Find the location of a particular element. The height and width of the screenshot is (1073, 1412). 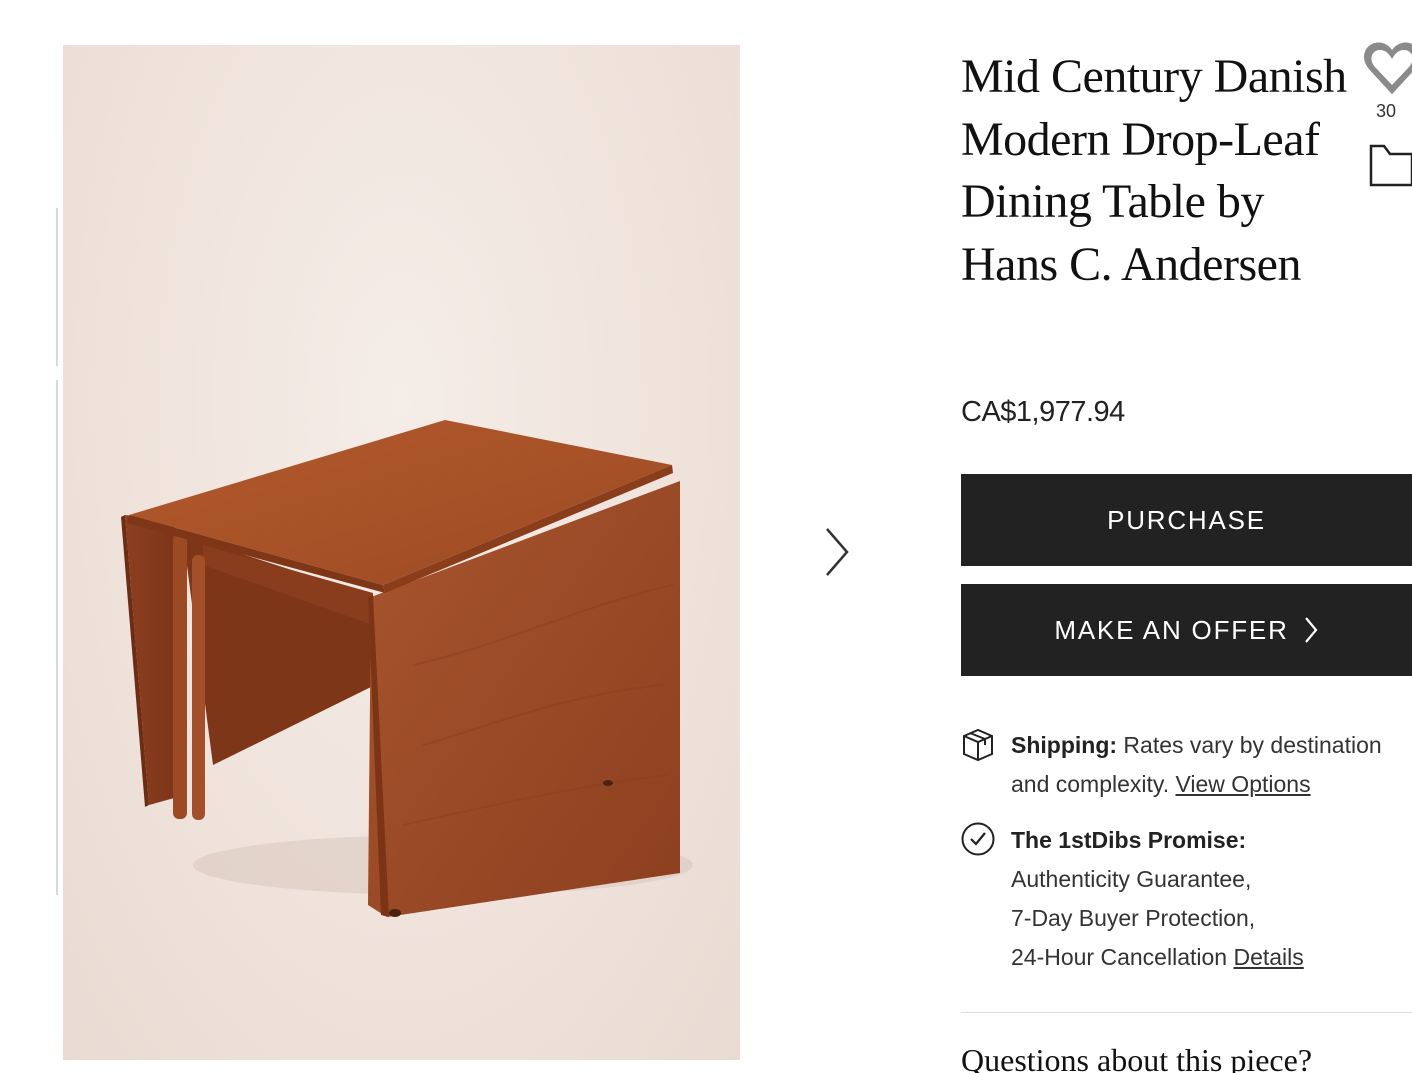

promise-label: The 1stDibs Promise: is located at coordinates (1129, 840).